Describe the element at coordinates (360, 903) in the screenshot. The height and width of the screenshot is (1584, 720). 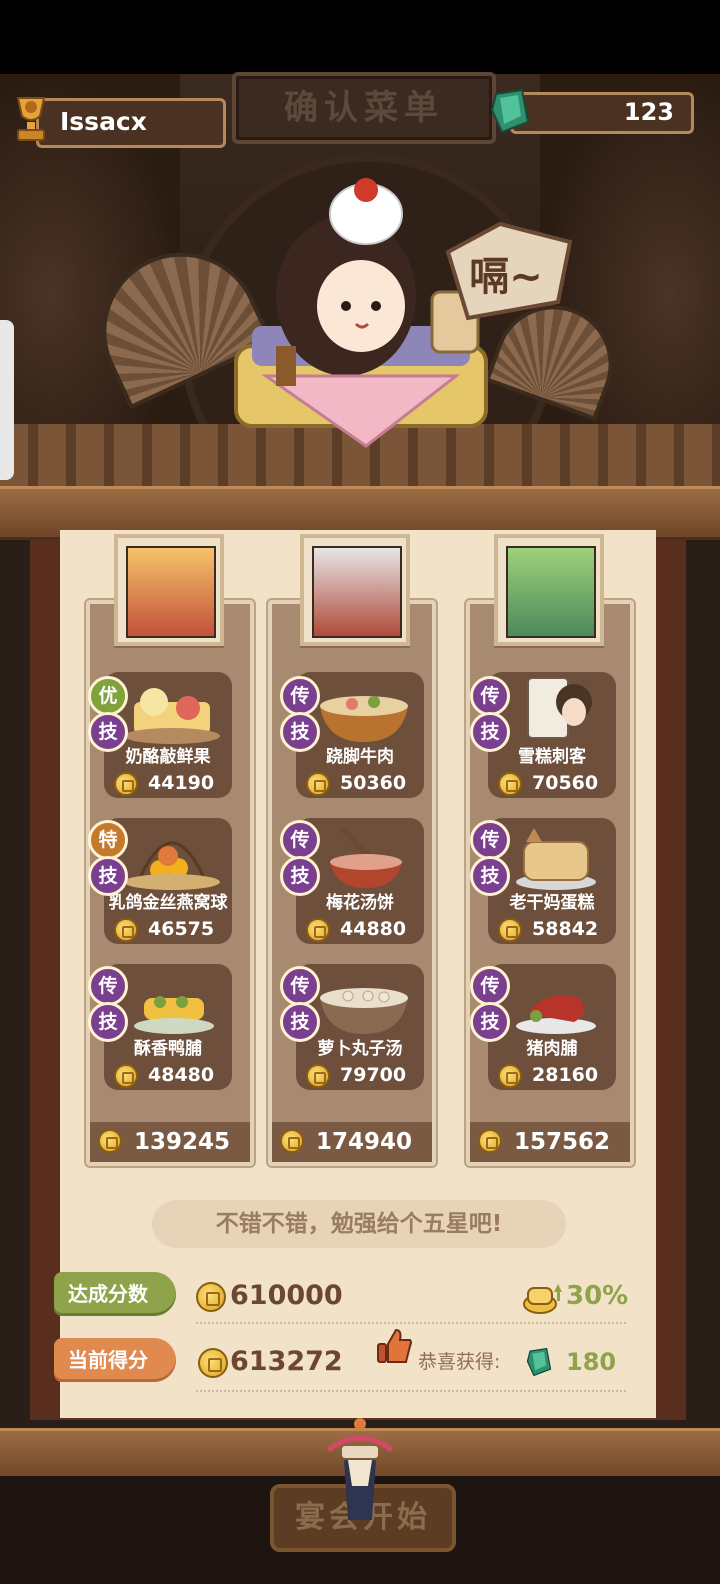
I see `dish-name: 梅花汤饼` at that location.